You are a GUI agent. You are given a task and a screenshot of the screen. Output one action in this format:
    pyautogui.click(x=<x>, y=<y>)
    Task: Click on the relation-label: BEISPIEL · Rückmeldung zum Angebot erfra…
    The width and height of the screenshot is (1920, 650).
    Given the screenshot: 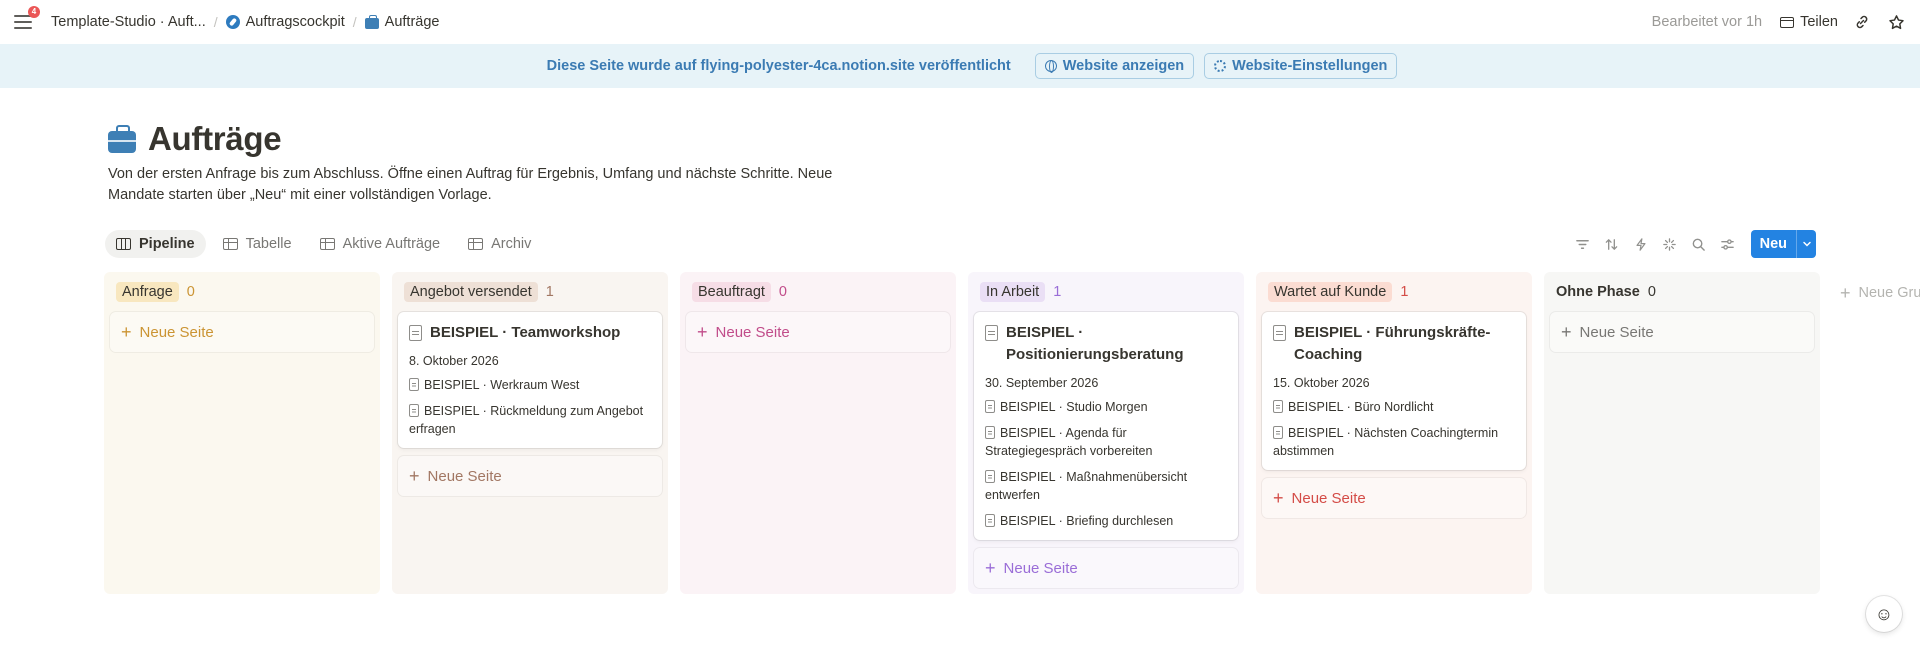 What is the action you would take?
    pyautogui.click(x=526, y=420)
    